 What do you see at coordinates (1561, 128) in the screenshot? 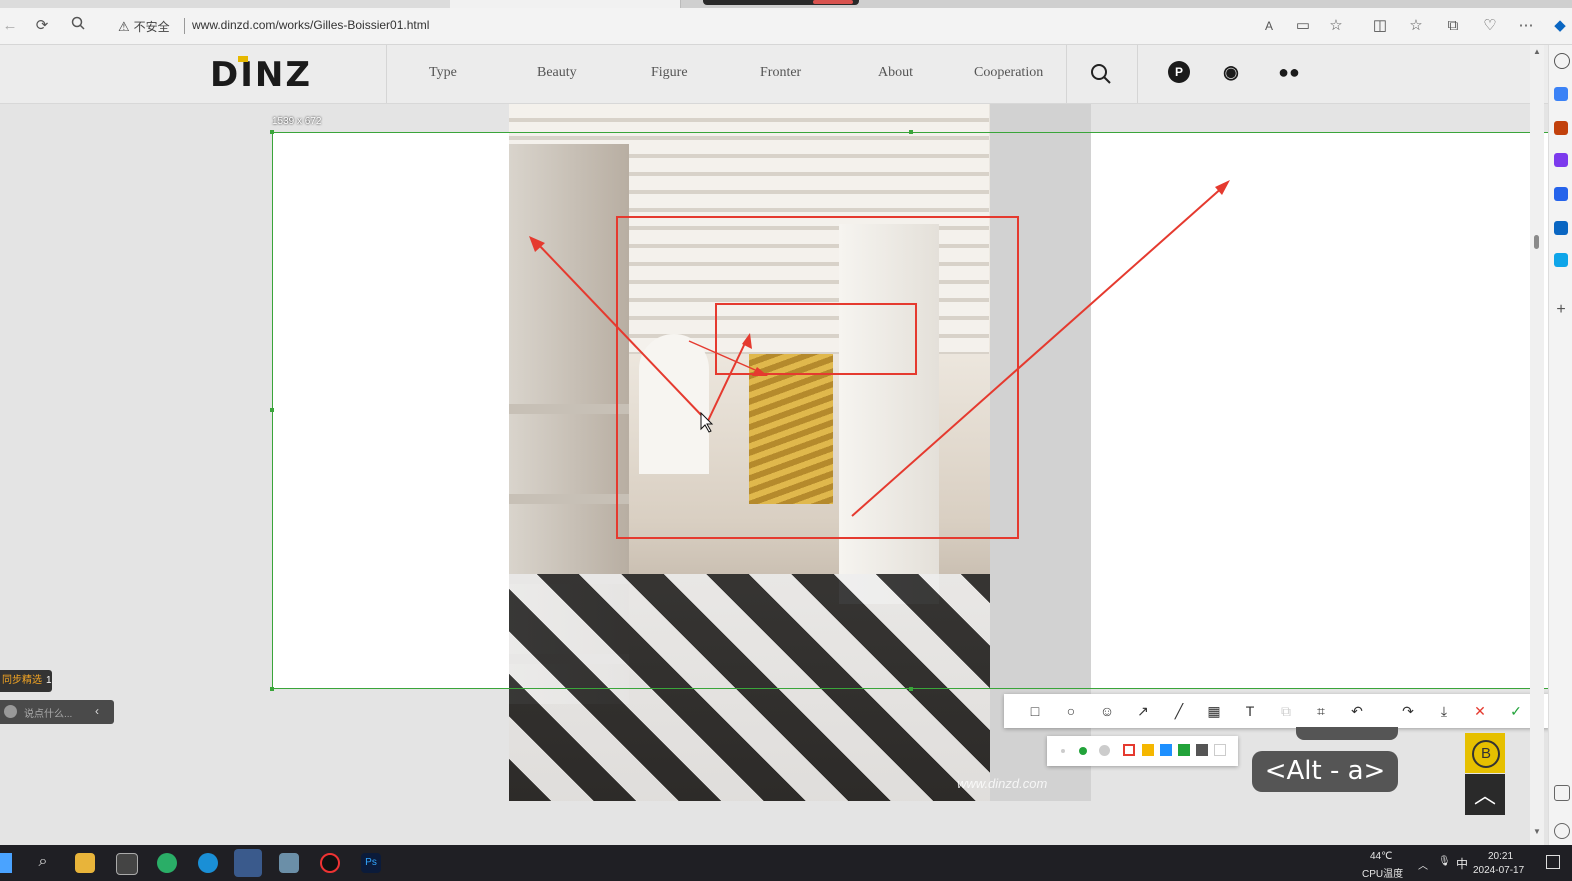
I see `sidebar-tools-icon` at bounding box center [1561, 128].